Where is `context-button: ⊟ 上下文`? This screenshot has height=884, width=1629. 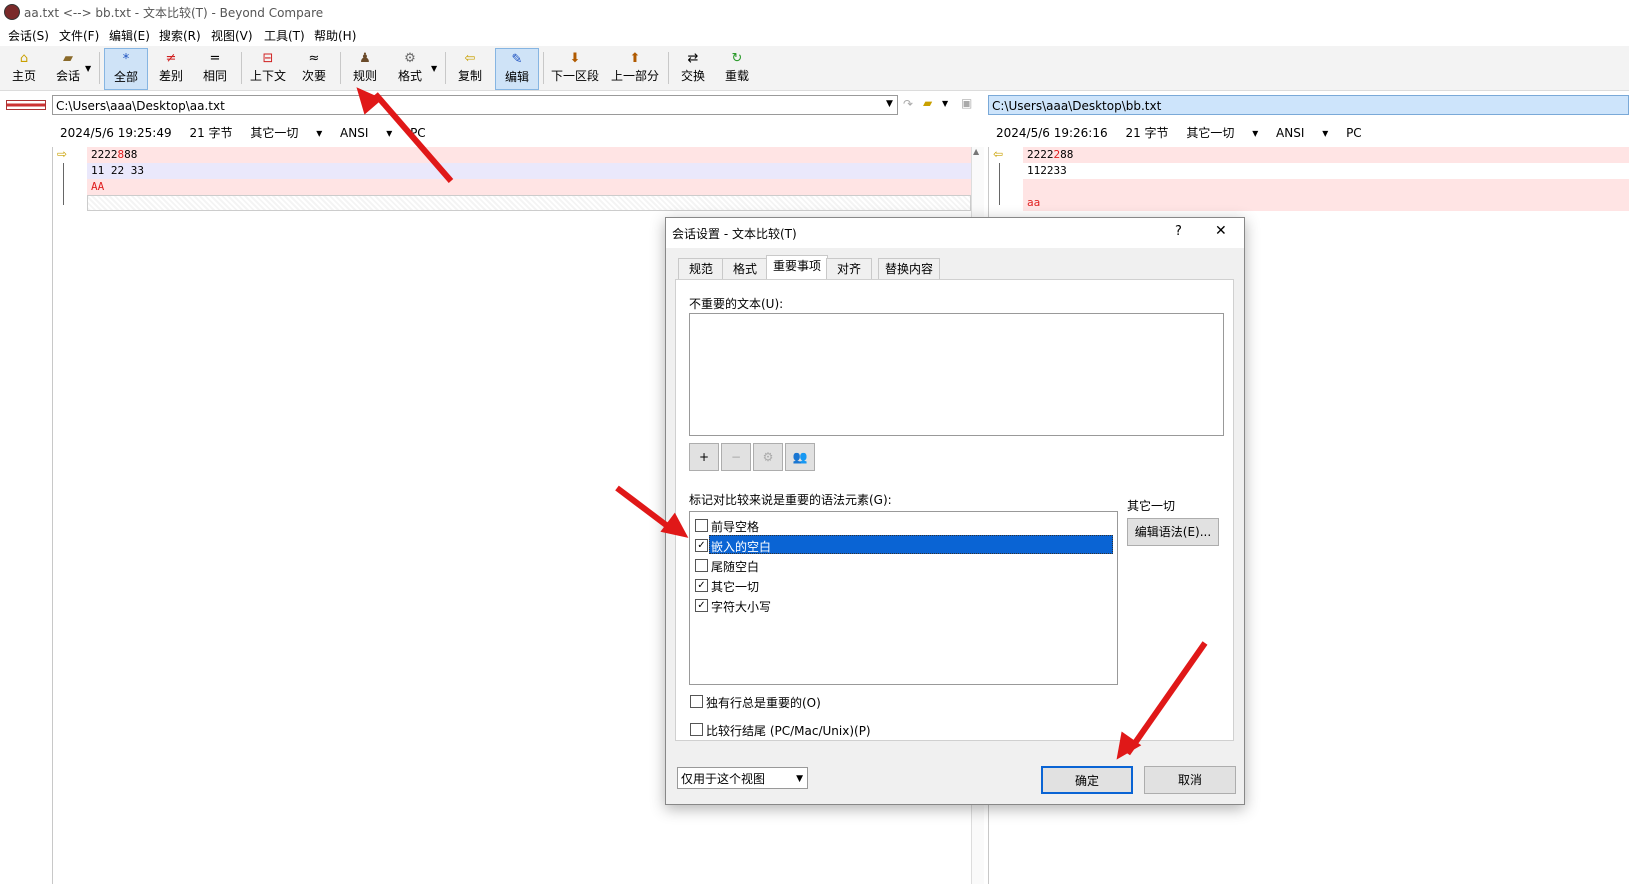
context-button: ⊟ 上下文 is located at coordinates (268, 68).